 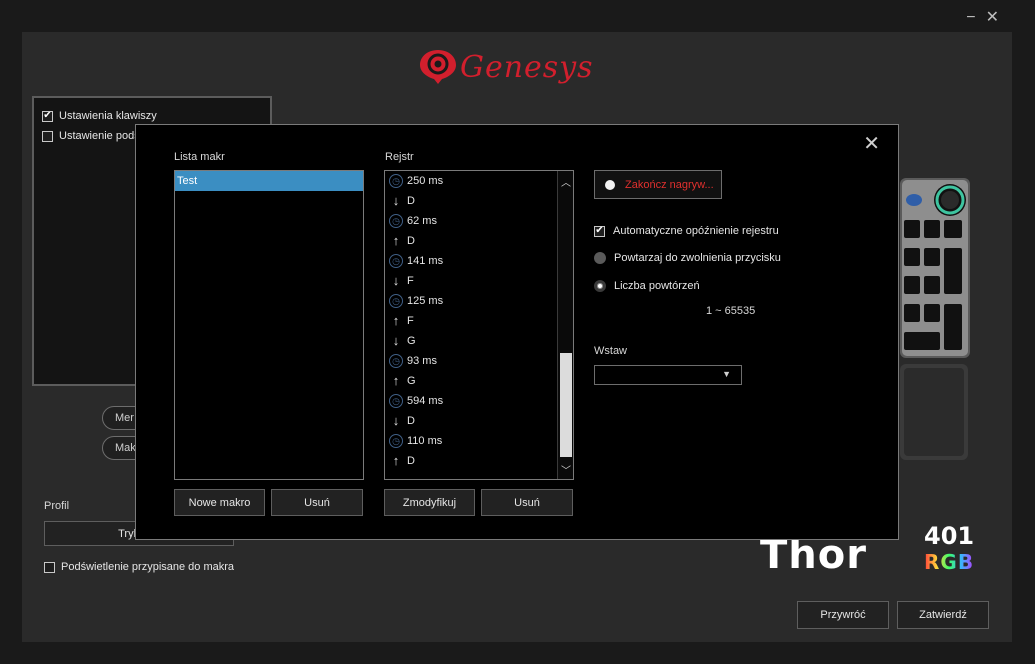 What do you see at coordinates (566, 181) in the screenshot?
I see `scroll-up-icon: ︿` at bounding box center [566, 181].